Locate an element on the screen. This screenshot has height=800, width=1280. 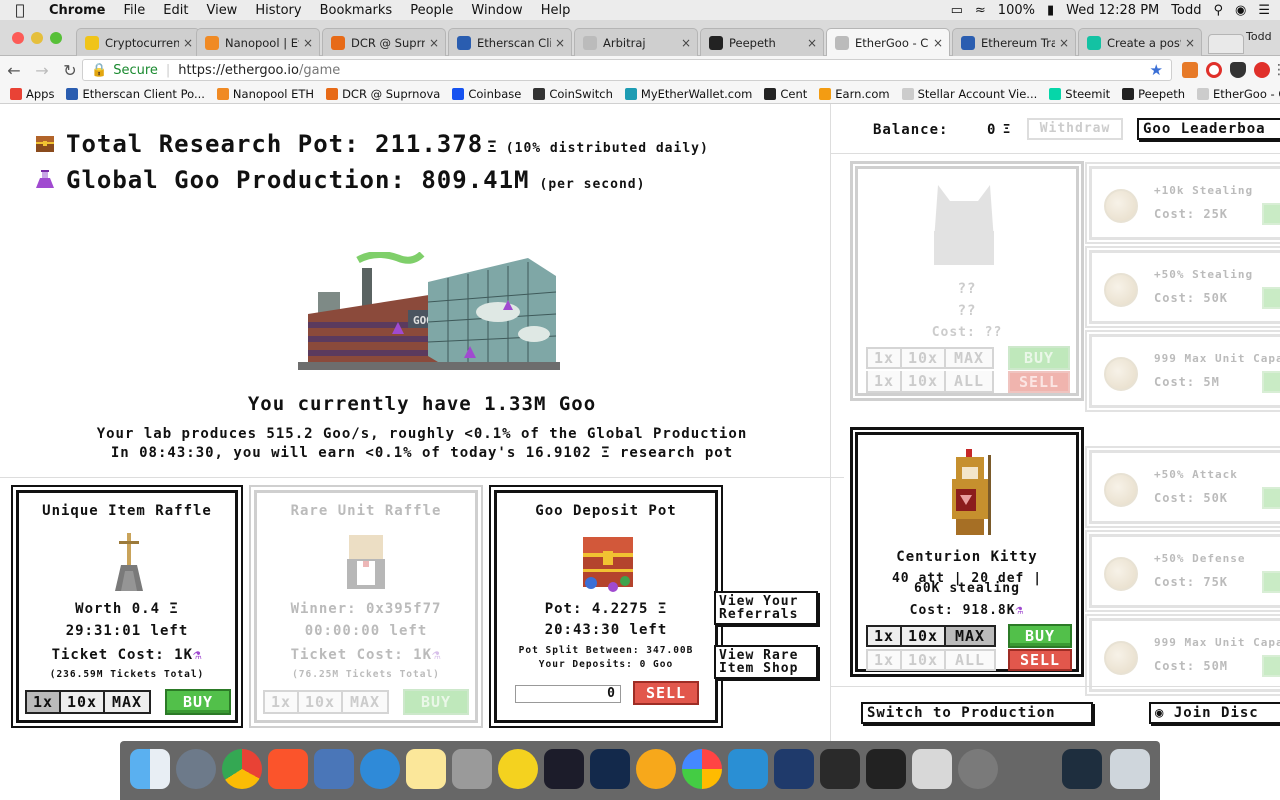
bookmark-item: Earn.com is located at coordinates (854, 94).